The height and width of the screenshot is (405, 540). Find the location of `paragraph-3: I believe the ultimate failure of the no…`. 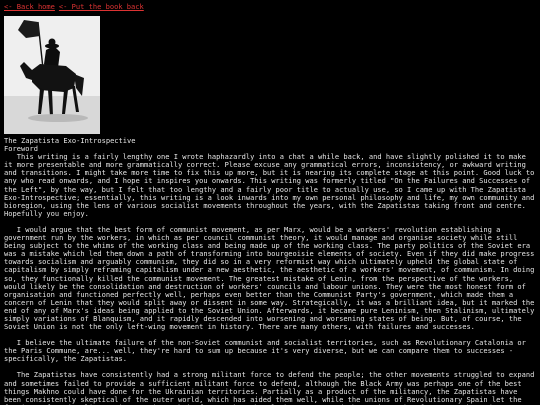

paragraph-3: I believe the ultimate failure of the no… is located at coordinates (267, 351).